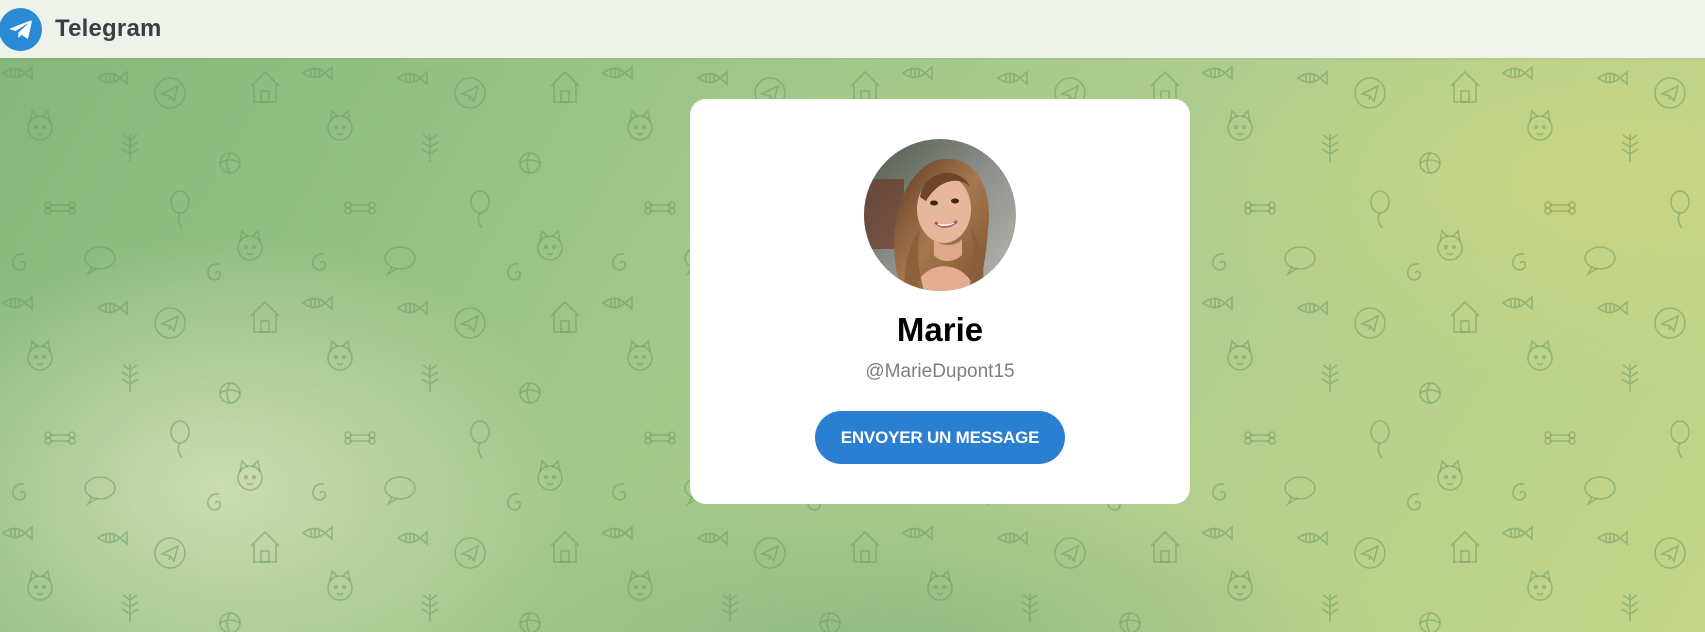 This screenshot has width=1705, height=632. What do you see at coordinates (108, 28) in the screenshot?
I see `app-name: Telegram` at bounding box center [108, 28].